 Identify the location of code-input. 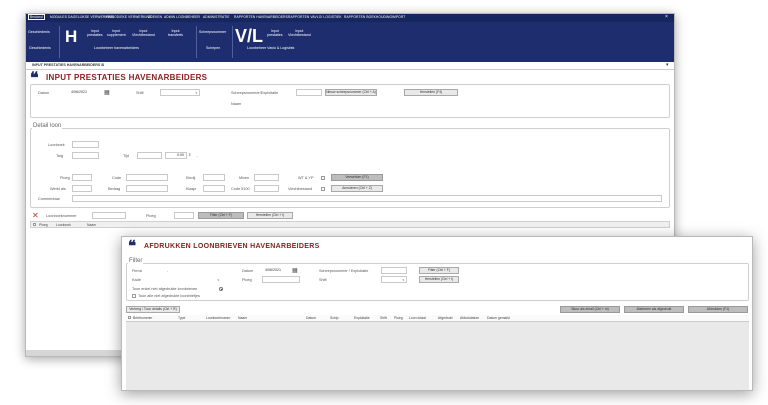
(147, 177).